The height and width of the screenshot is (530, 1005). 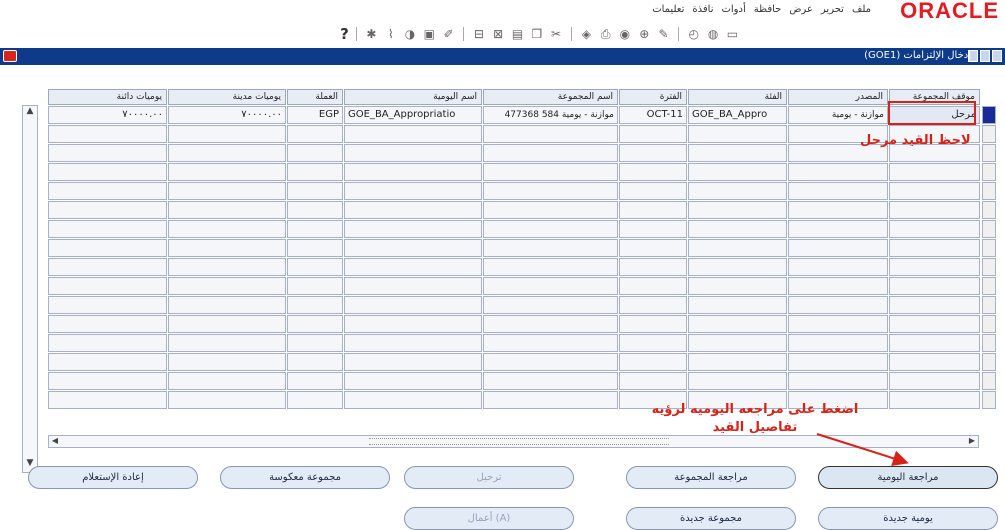 What do you see at coordinates (517, 34) in the screenshot?
I see `paste-icon: ▤` at bounding box center [517, 34].